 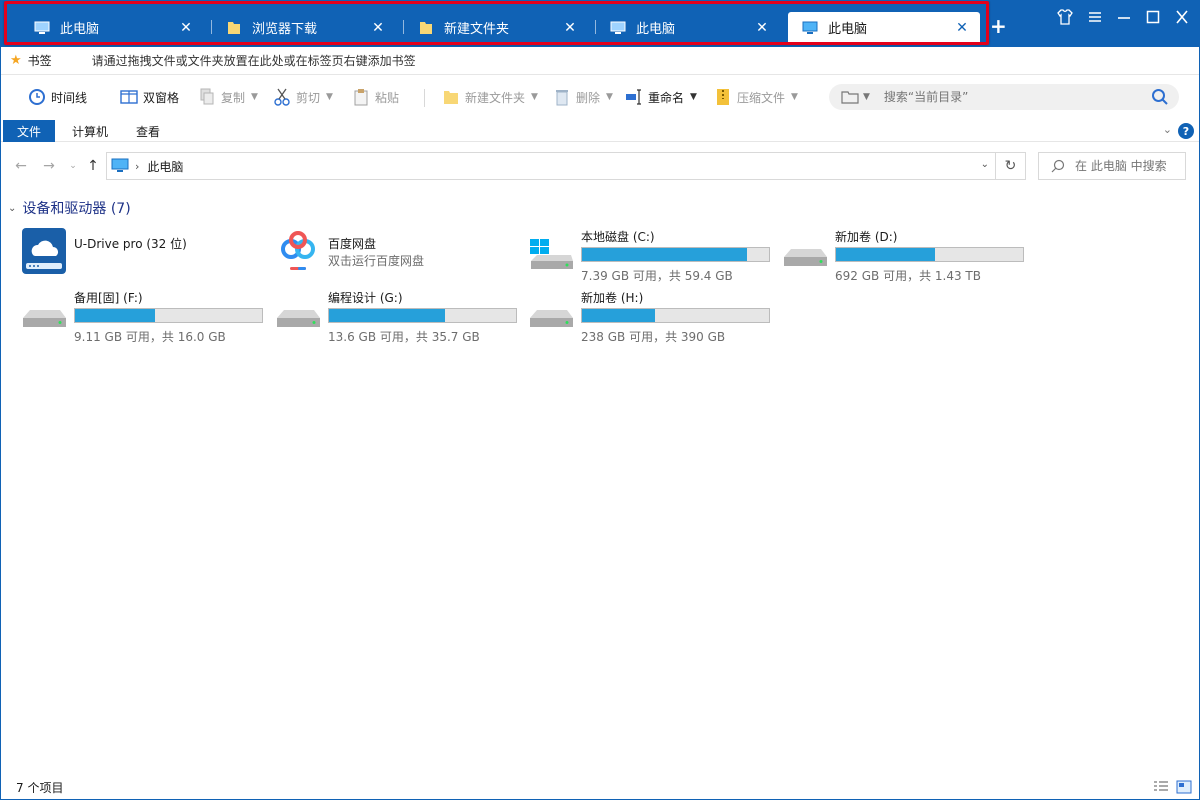 I want to click on drive-name: 新加卷 (D:), so click(x=866, y=237).